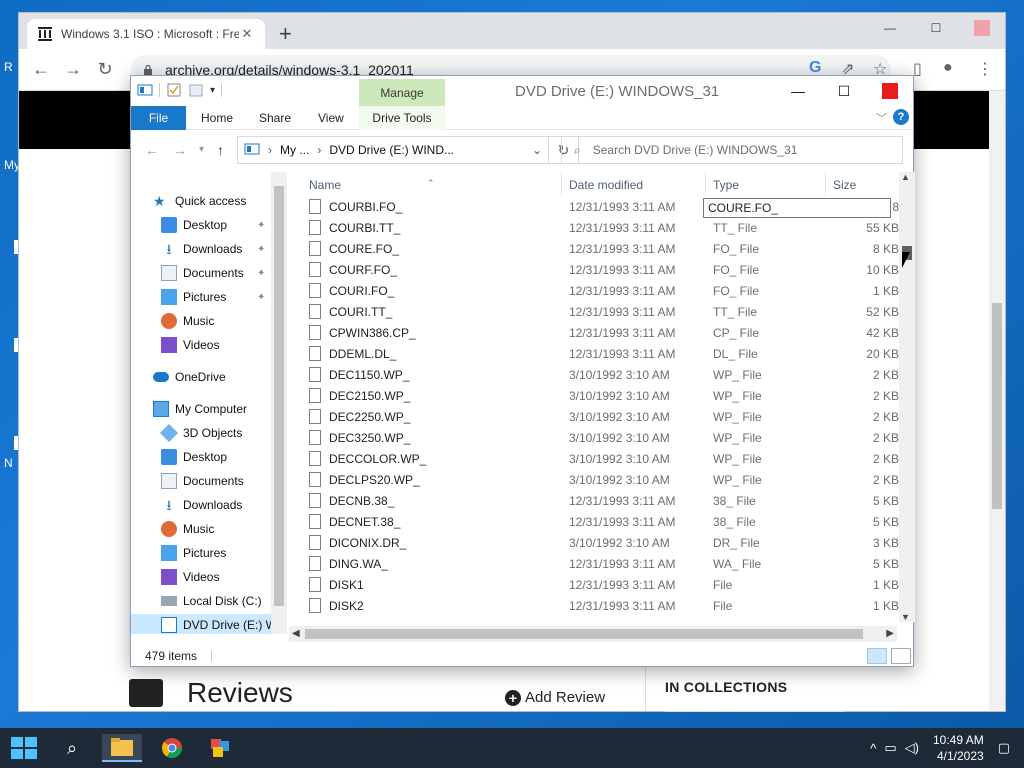  Describe the element at coordinates (224, 273) in the screenshot. I see `nav-quick-documents: Documents ✦` at that location.